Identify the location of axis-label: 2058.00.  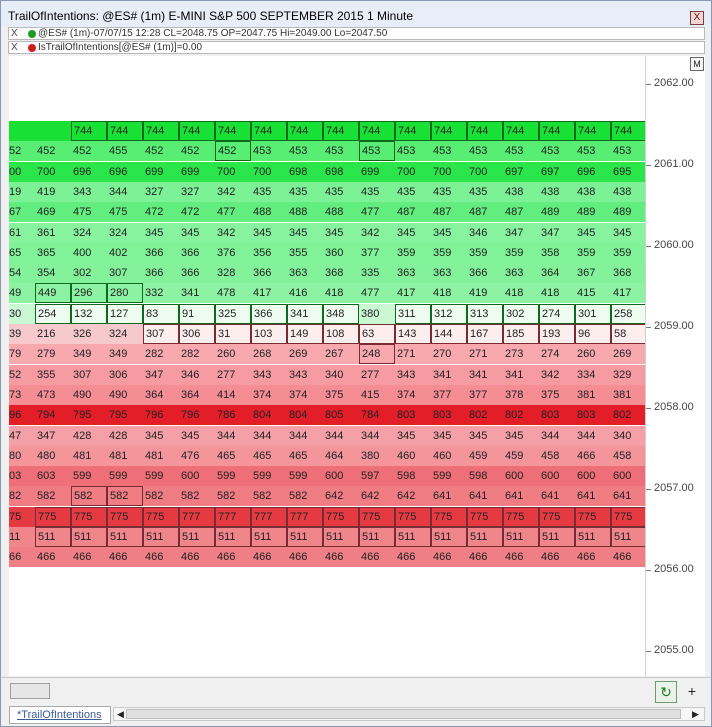
(674, 407).